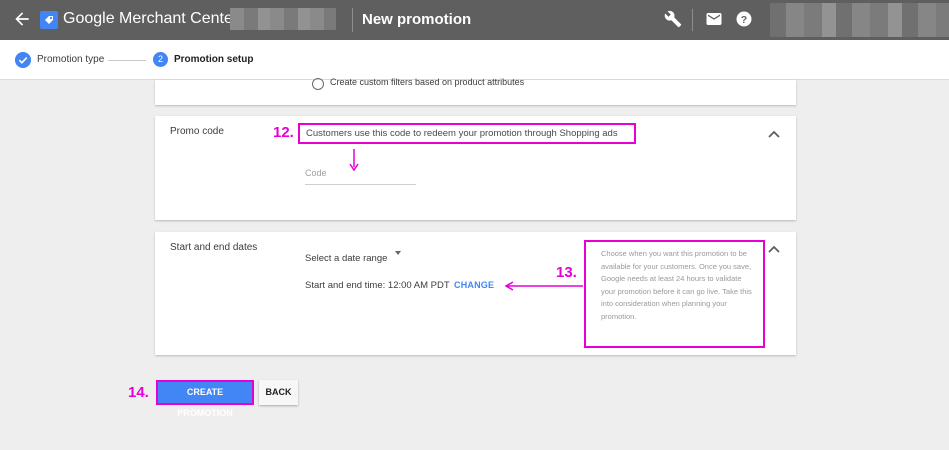 This screenshot has height=450, width=949. Describe the element at coordinates (398, 253) in the screenshot. I see `dropdown-caret-icon` at that location.